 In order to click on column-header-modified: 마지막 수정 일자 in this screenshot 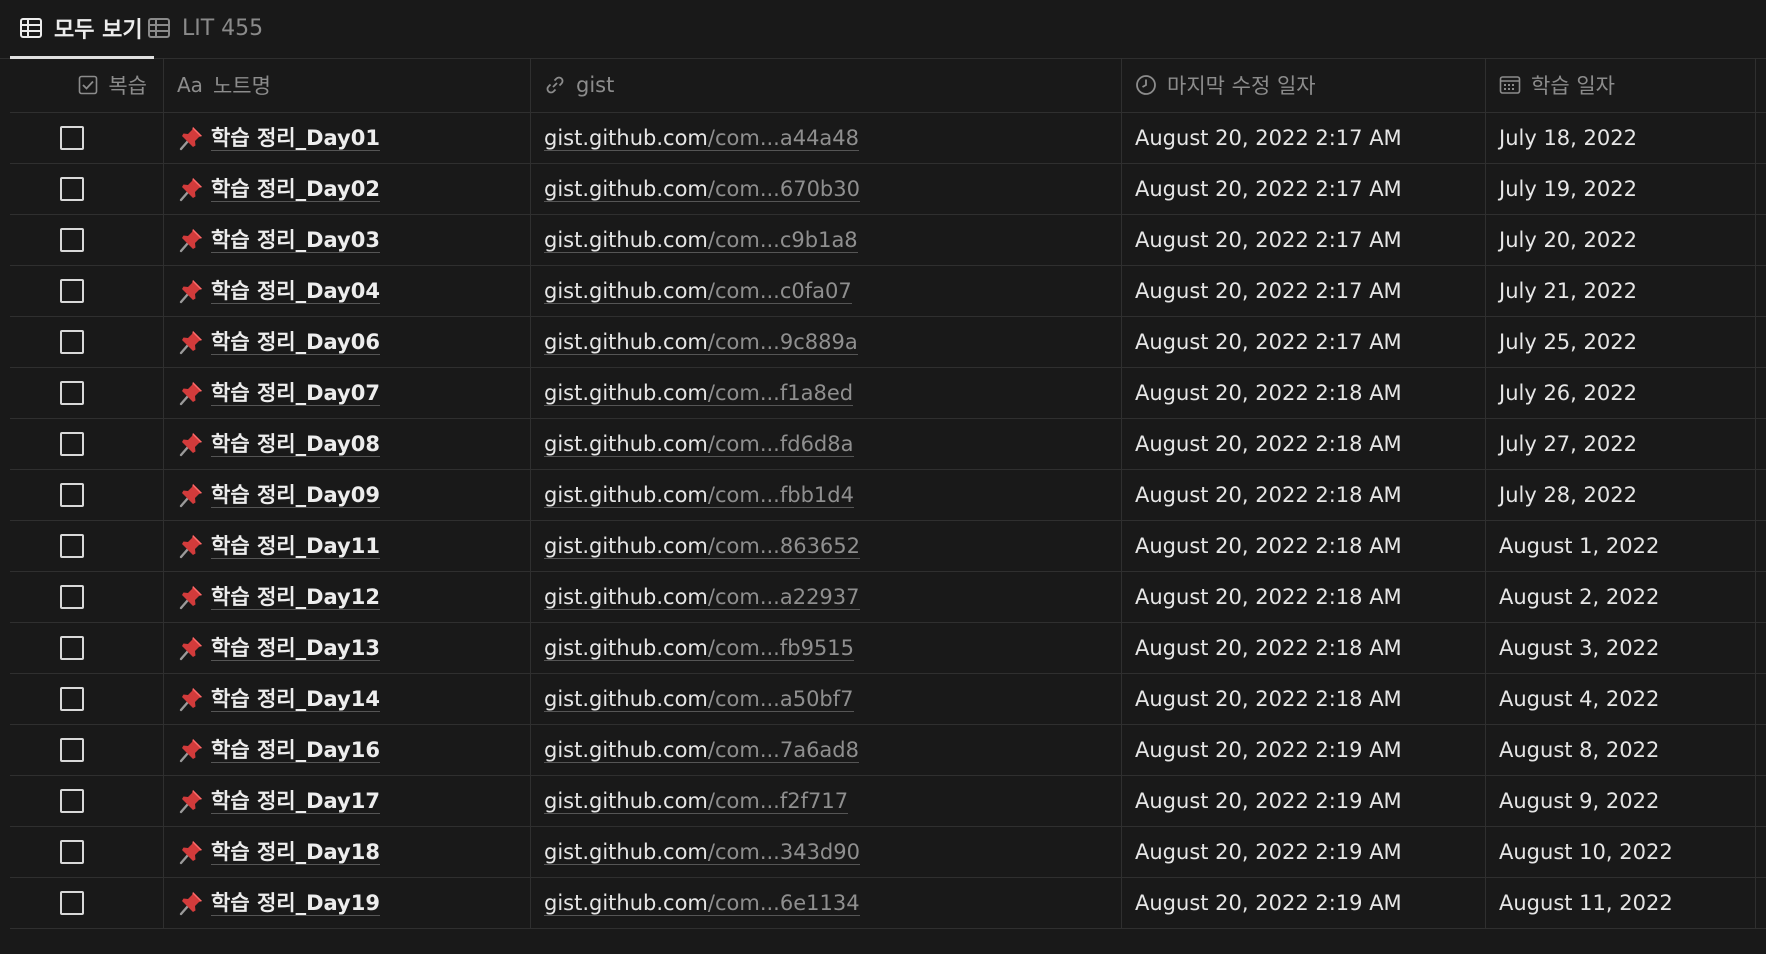, I will do `click(1304, 85)`.